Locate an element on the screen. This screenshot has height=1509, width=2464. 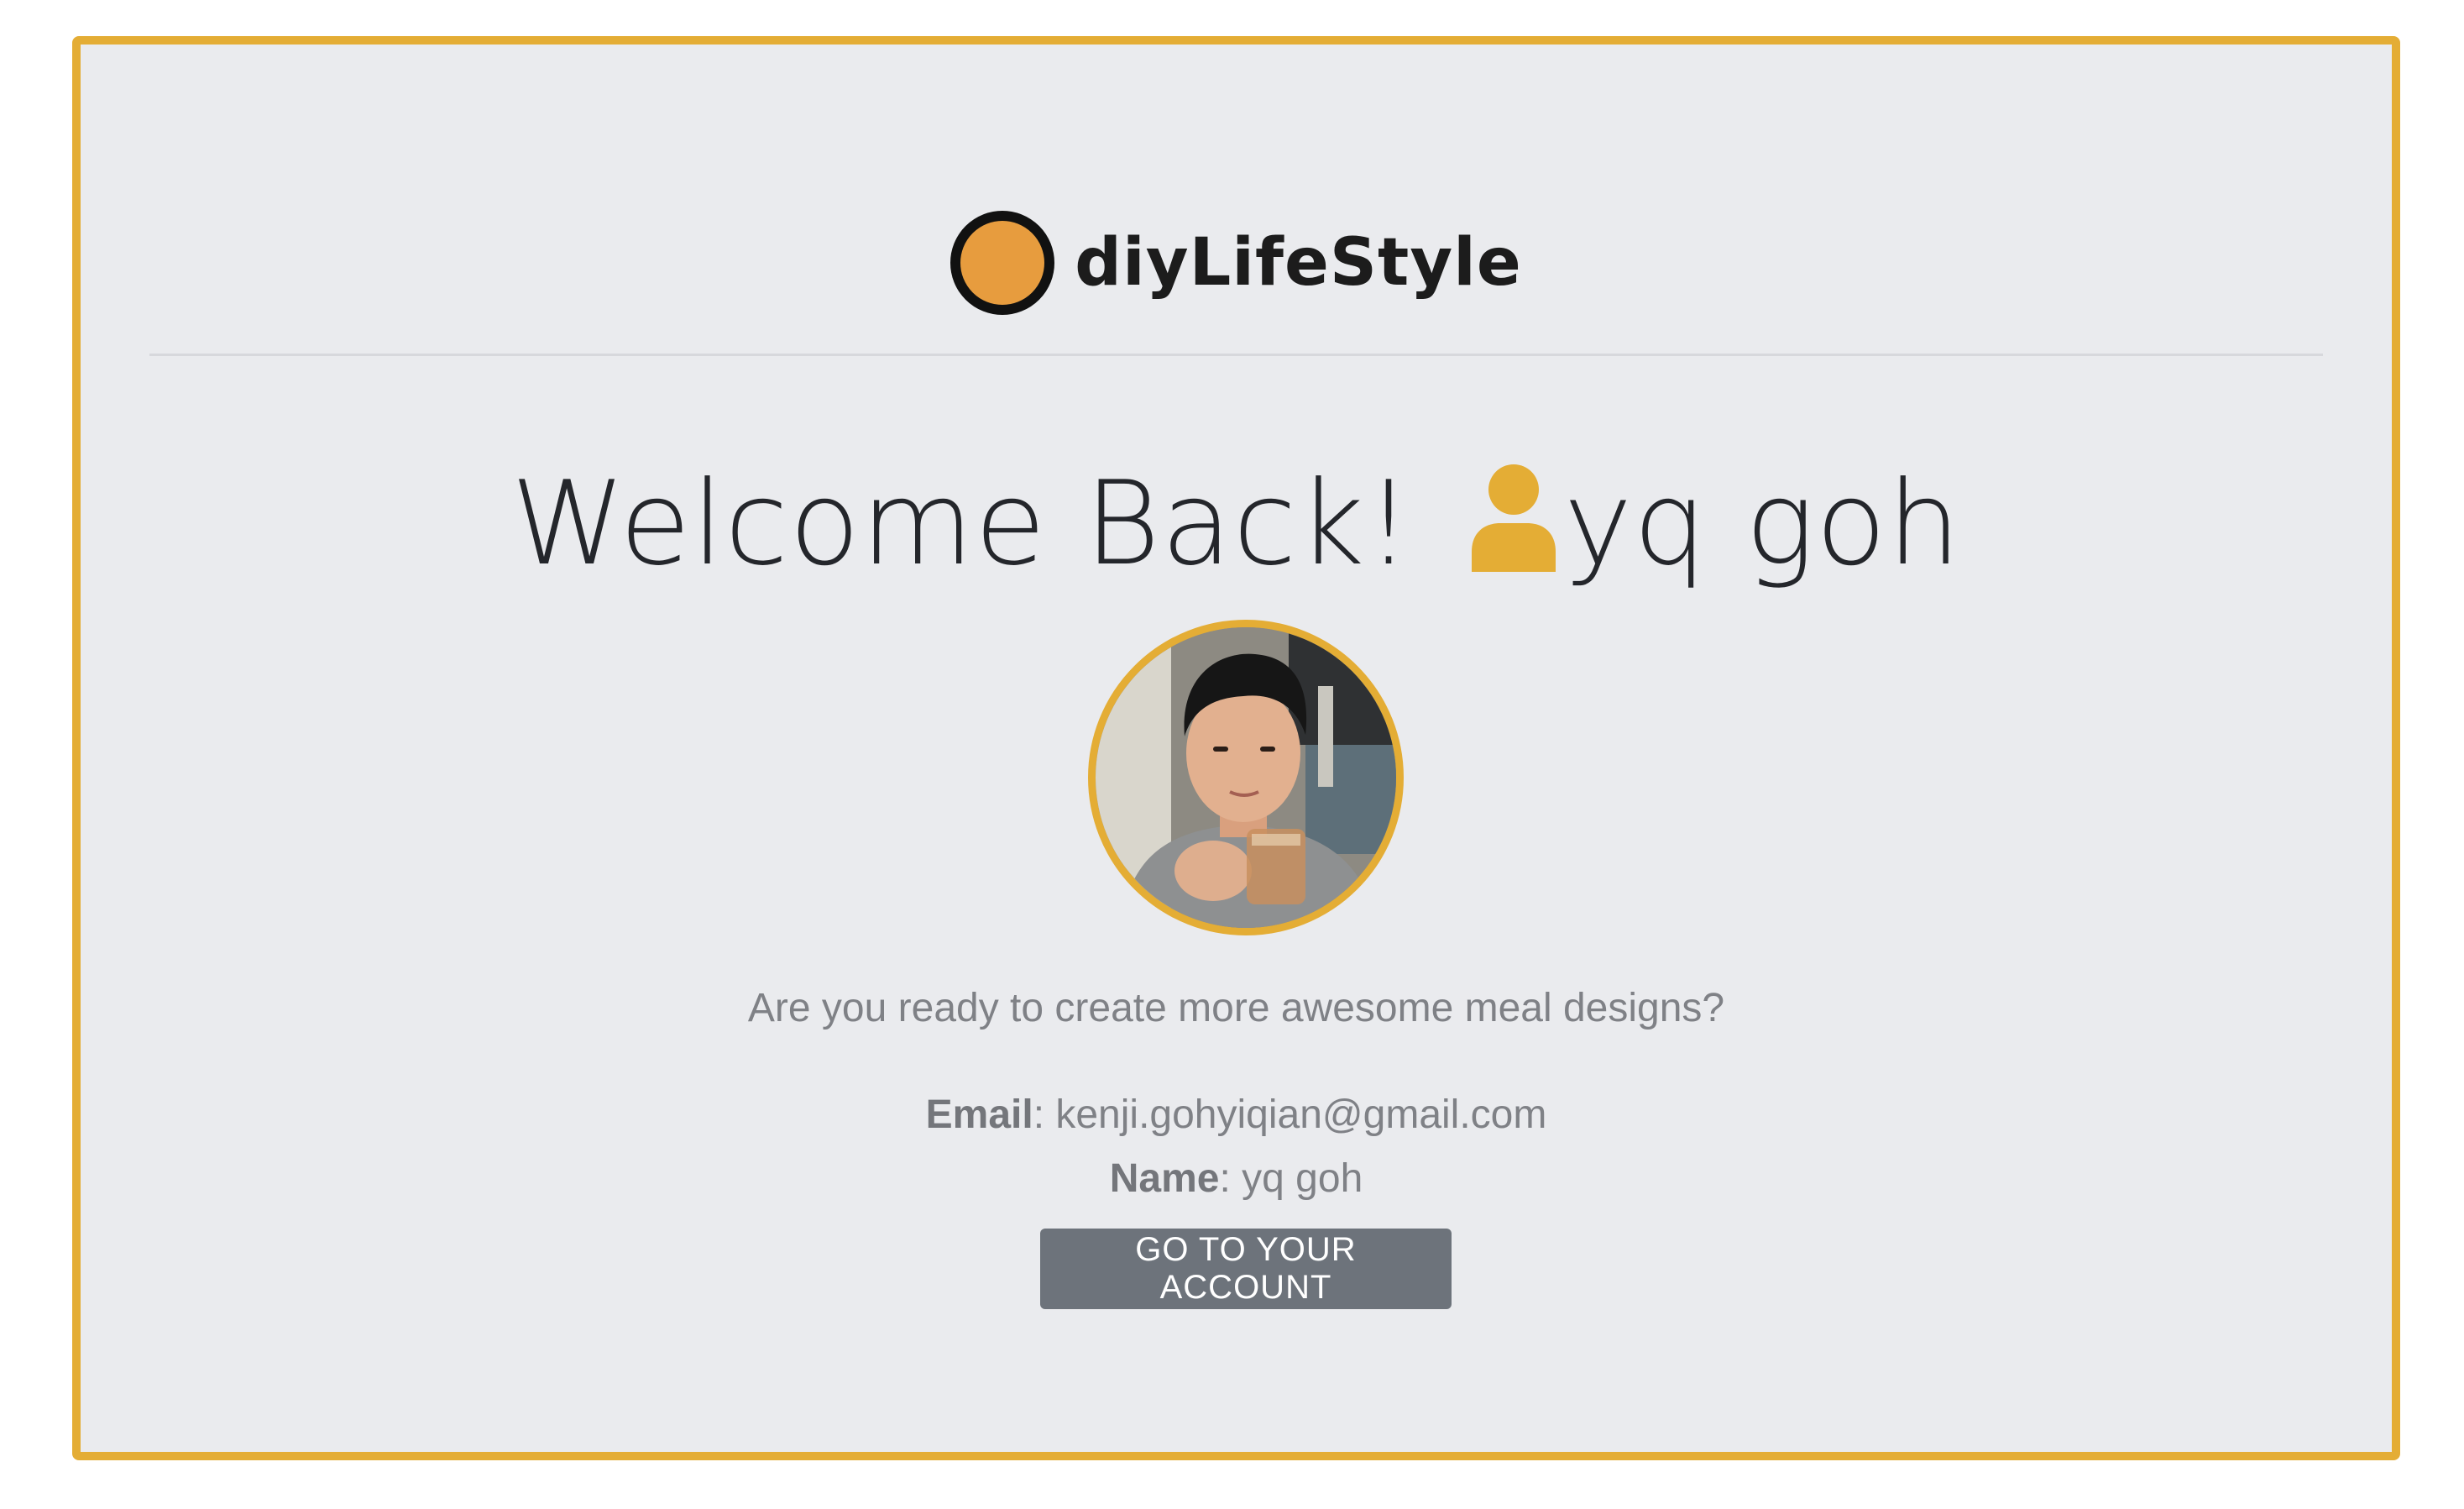
email-row: Email: kenji.gohyiqian@gmail.com is located at coordinates (1236, 1115).